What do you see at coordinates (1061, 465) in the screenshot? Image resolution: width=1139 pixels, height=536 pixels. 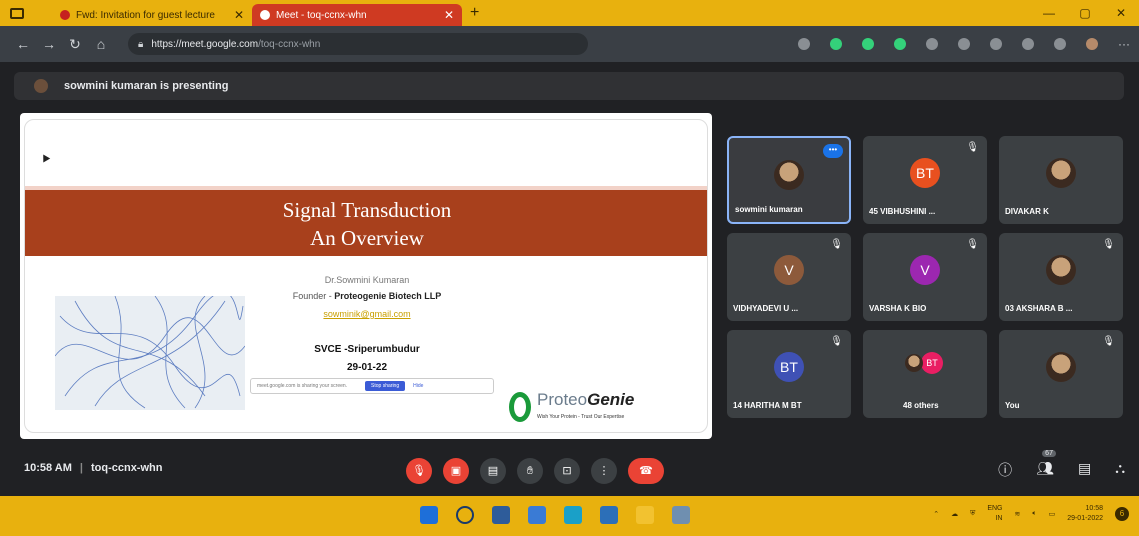 I see `side-controls: ⓘ 👥︎ 67 ▤ ⛬` at bounding box center [1061, 465].